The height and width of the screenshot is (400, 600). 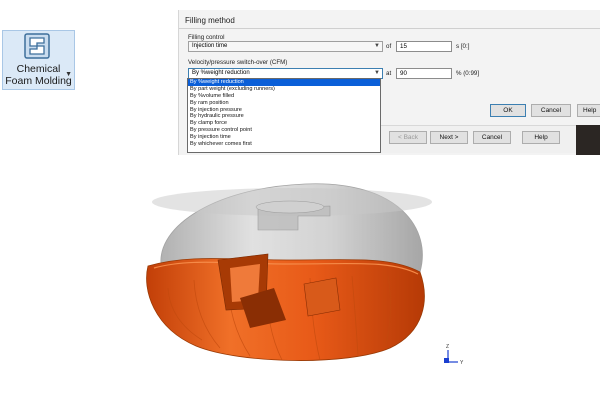 I want to click on of-label: of, so click(x=389, y=46).